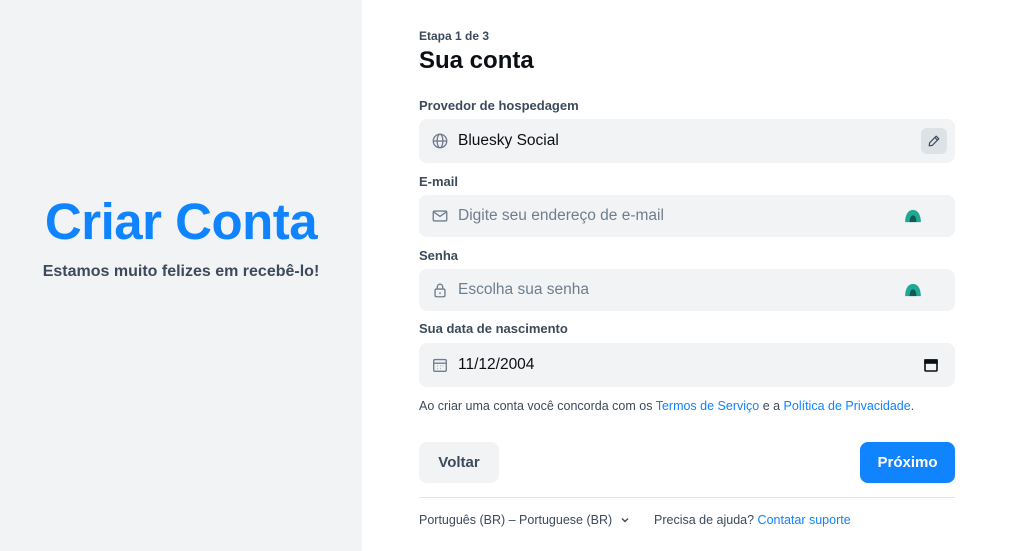 This screenshot has height=551, width=1024. I want to click on hero-title: Criar Conta, so click(181, 221).